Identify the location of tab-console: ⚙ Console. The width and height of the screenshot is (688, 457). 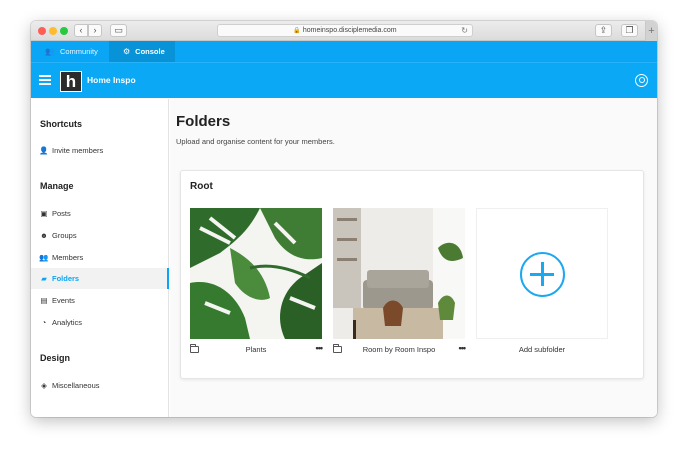
(142, 51).